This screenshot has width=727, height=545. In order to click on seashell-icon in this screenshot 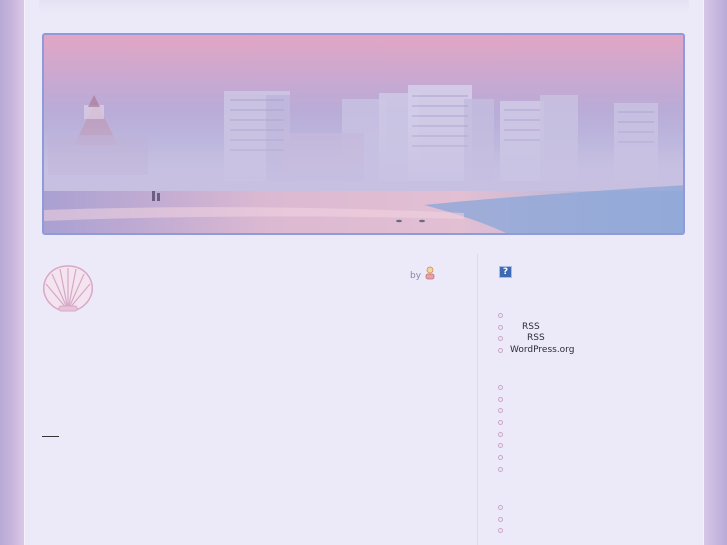, I will do `click(68, 288)`.